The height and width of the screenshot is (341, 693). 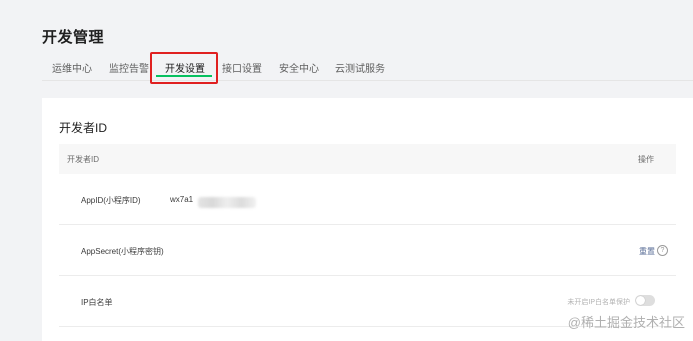 I want to click on section-title: 开发者ID, so click(x=83, y=128).